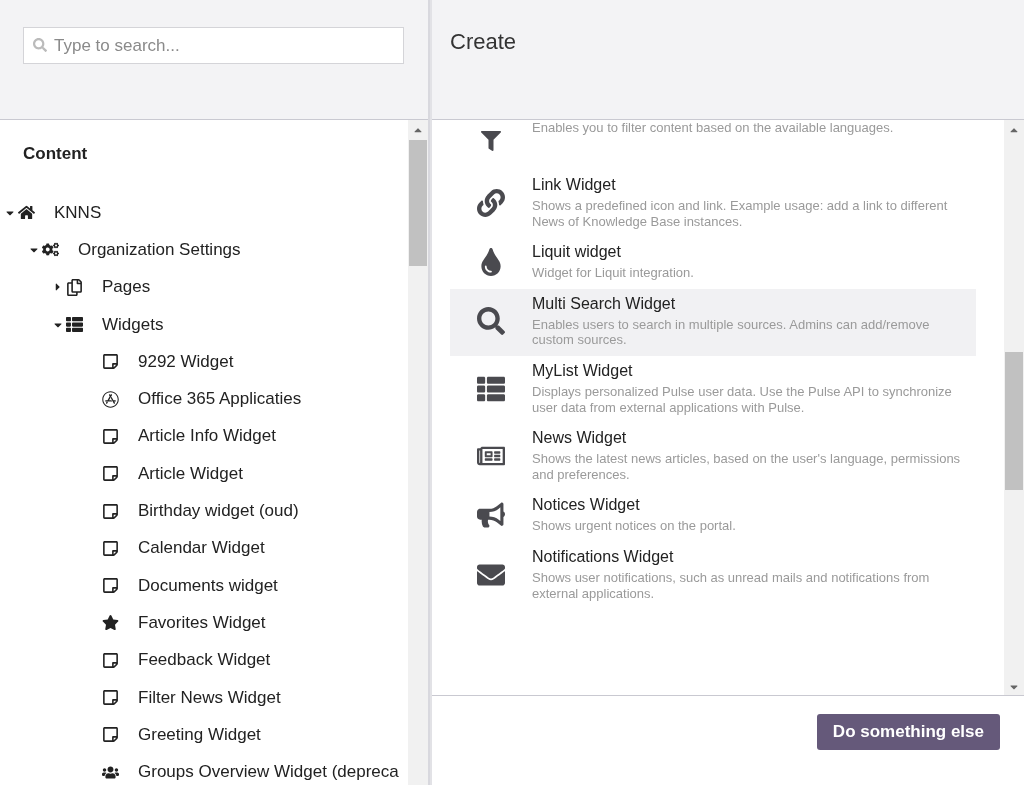 The height and width of the screenshot is (785, 1024). What do you see at coordinates (603, 556) in the screenshot?
I see `widget-title: Notifications Widget` at bounding box center [603, 556].